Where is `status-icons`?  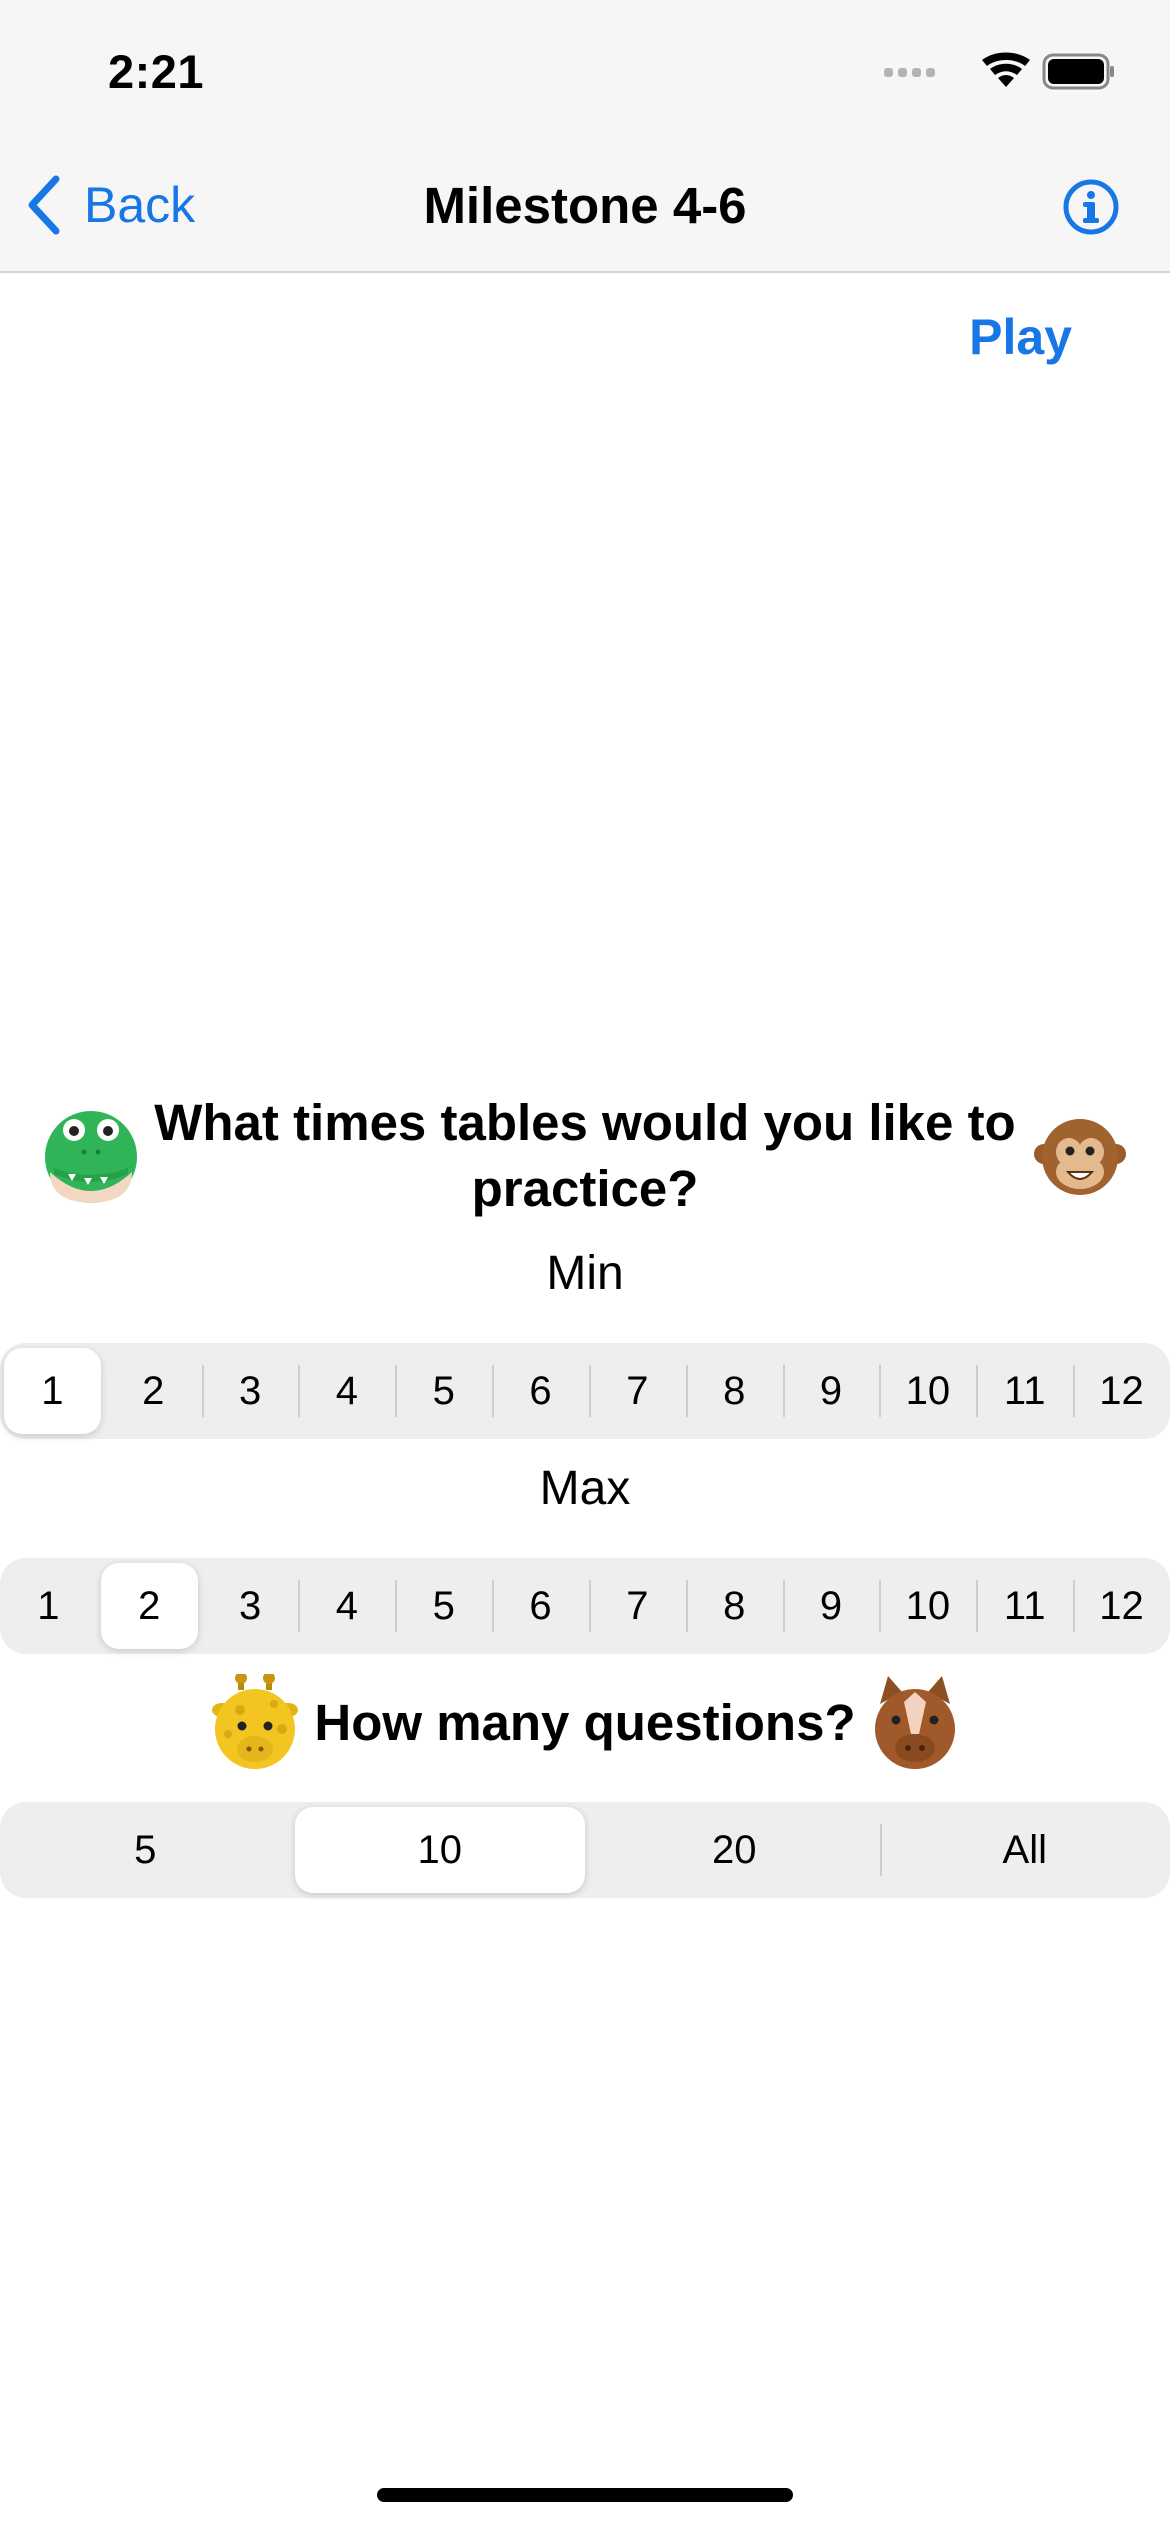 status-icons is located at coordinates (999, 71).